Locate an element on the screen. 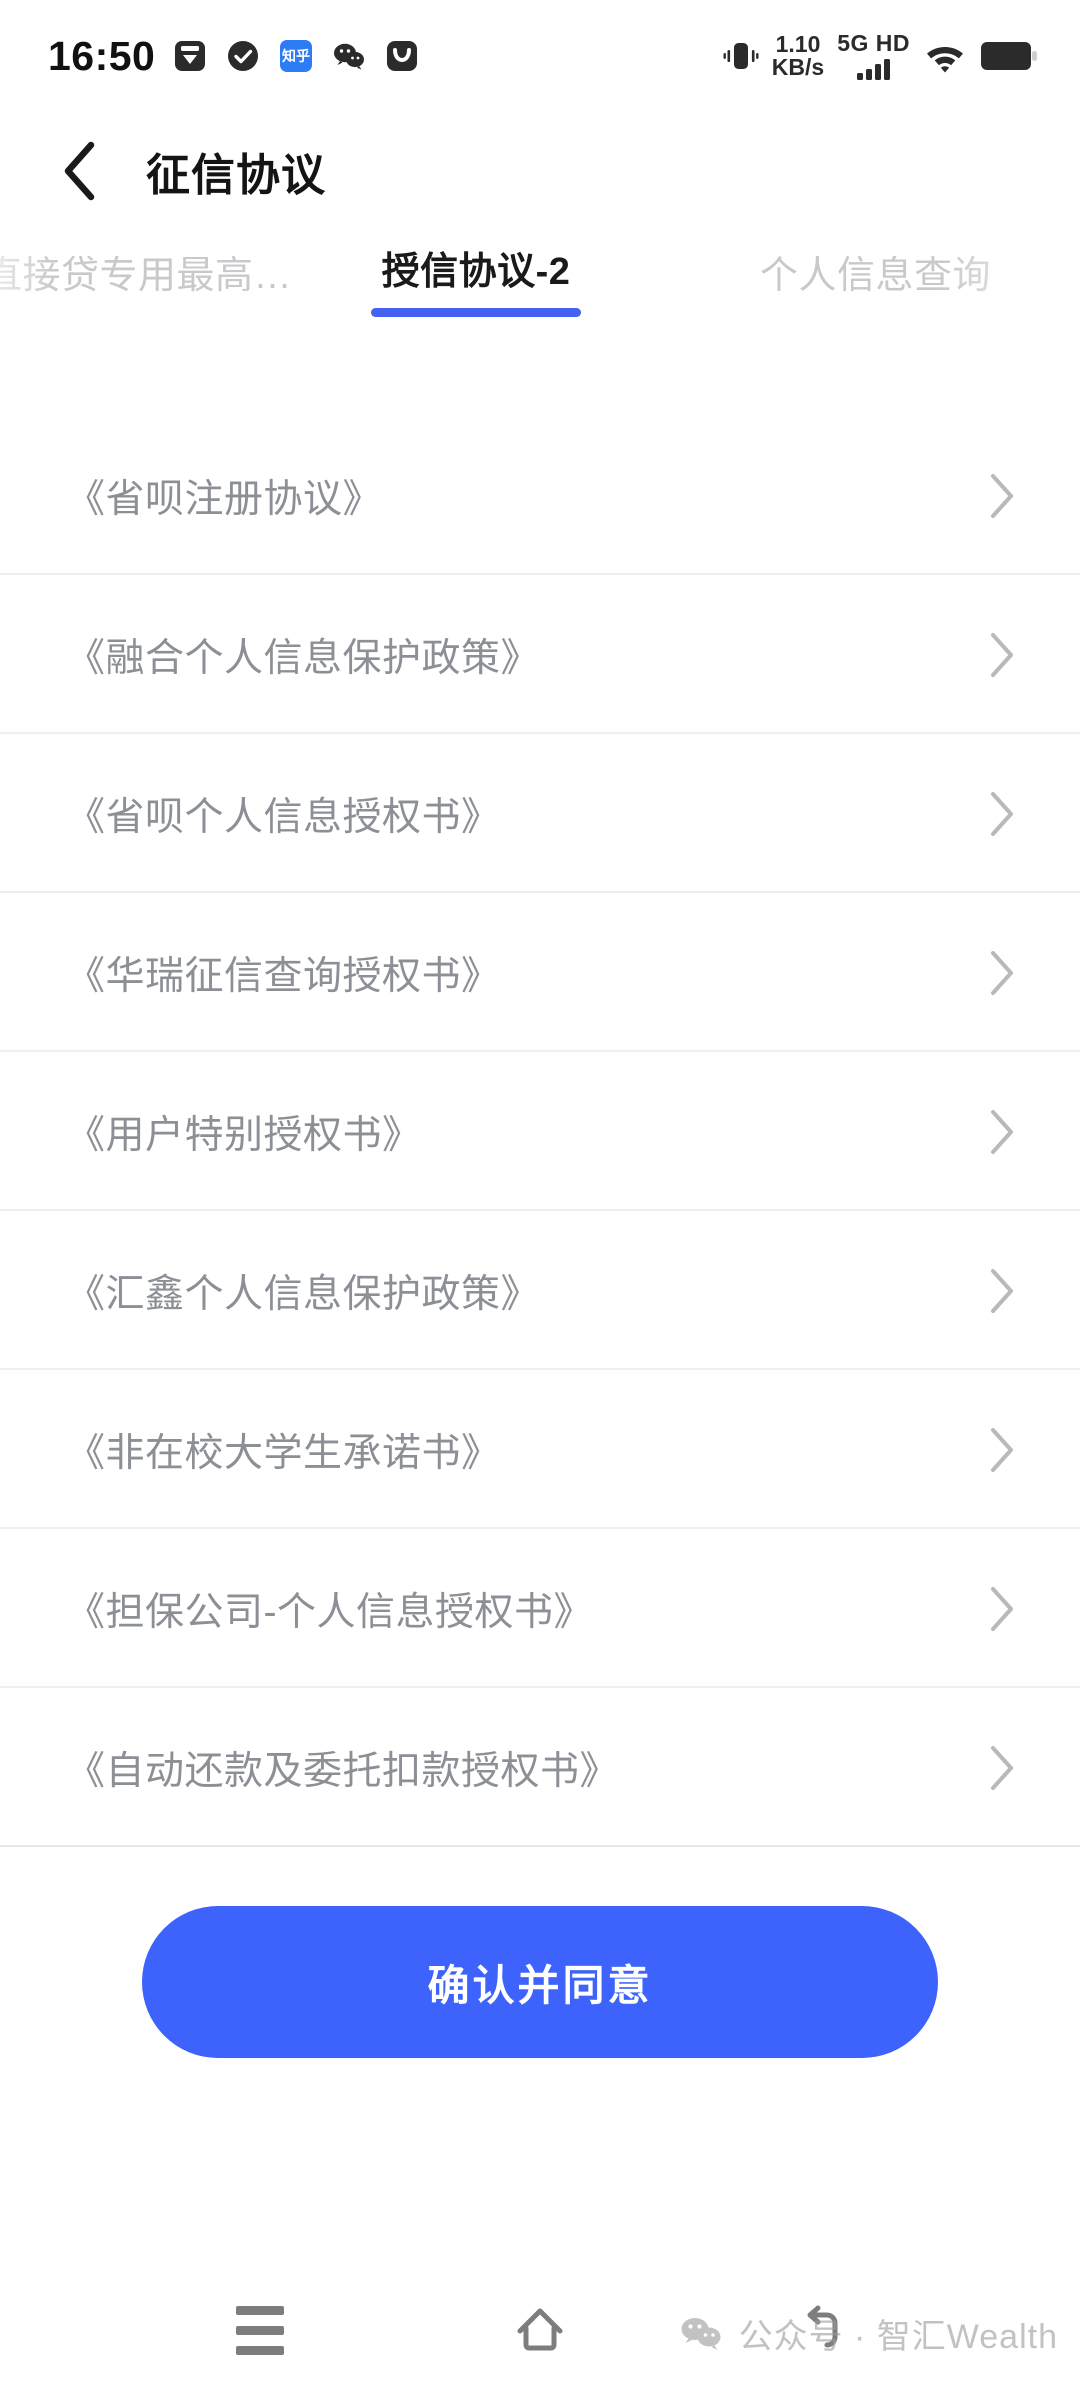 Image resolution: width=1080 pixels, height=2400 pixels. network-speed-indicator: 1.10 KB/s is located at coordinates (798, 55).